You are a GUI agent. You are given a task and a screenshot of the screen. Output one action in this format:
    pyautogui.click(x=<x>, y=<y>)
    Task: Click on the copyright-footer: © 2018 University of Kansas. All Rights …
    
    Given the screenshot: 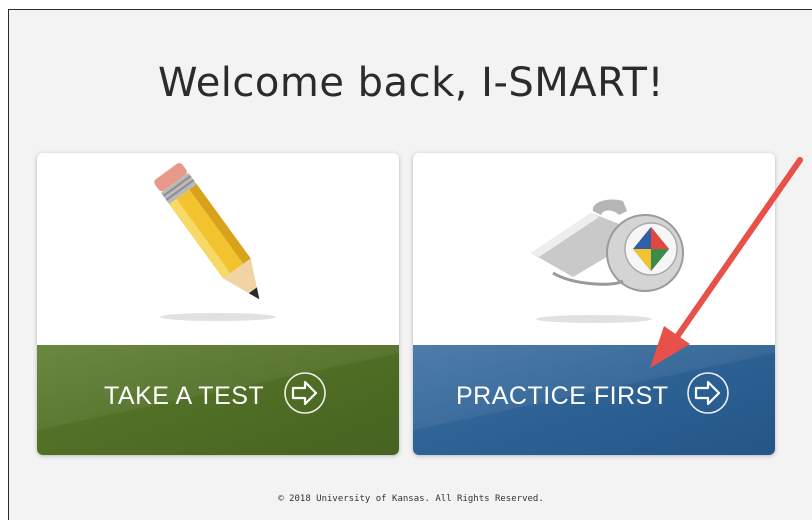 What is the action you would take?
    pyautogui.click(x=411, y=499)
    